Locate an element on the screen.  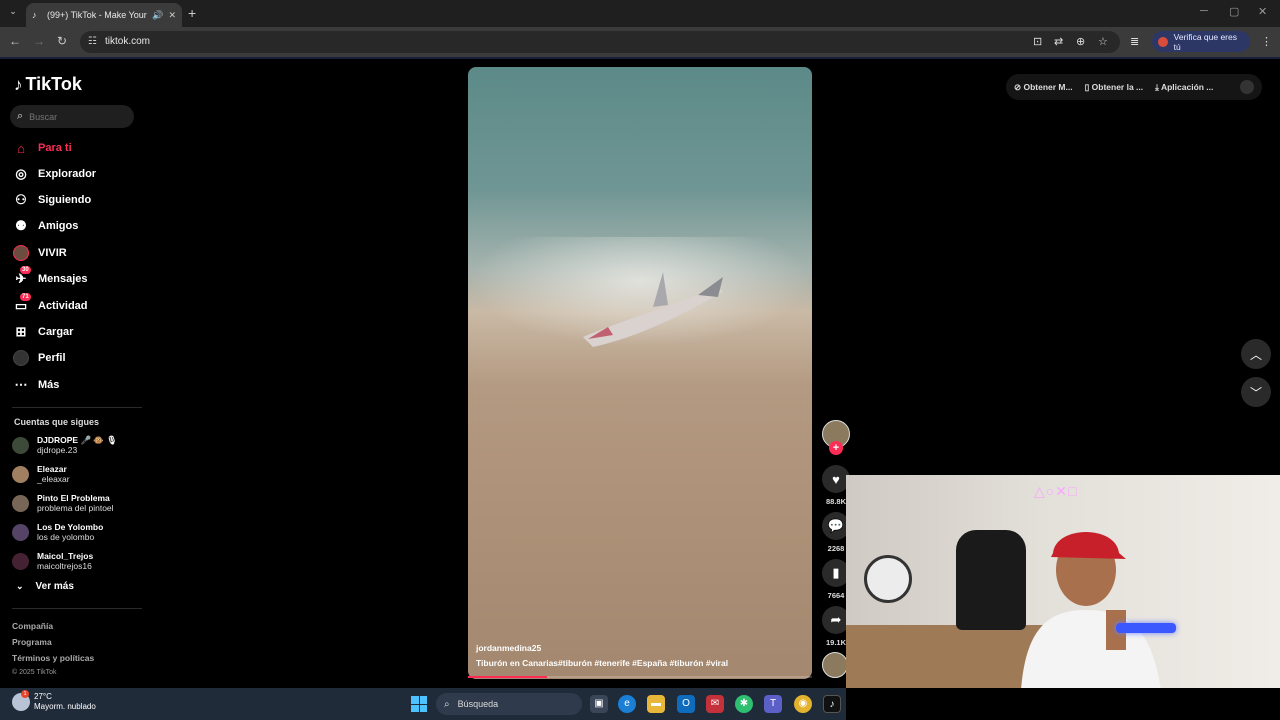
taskbar-search-label: Búsqueda is located at coordinates (478, 704).